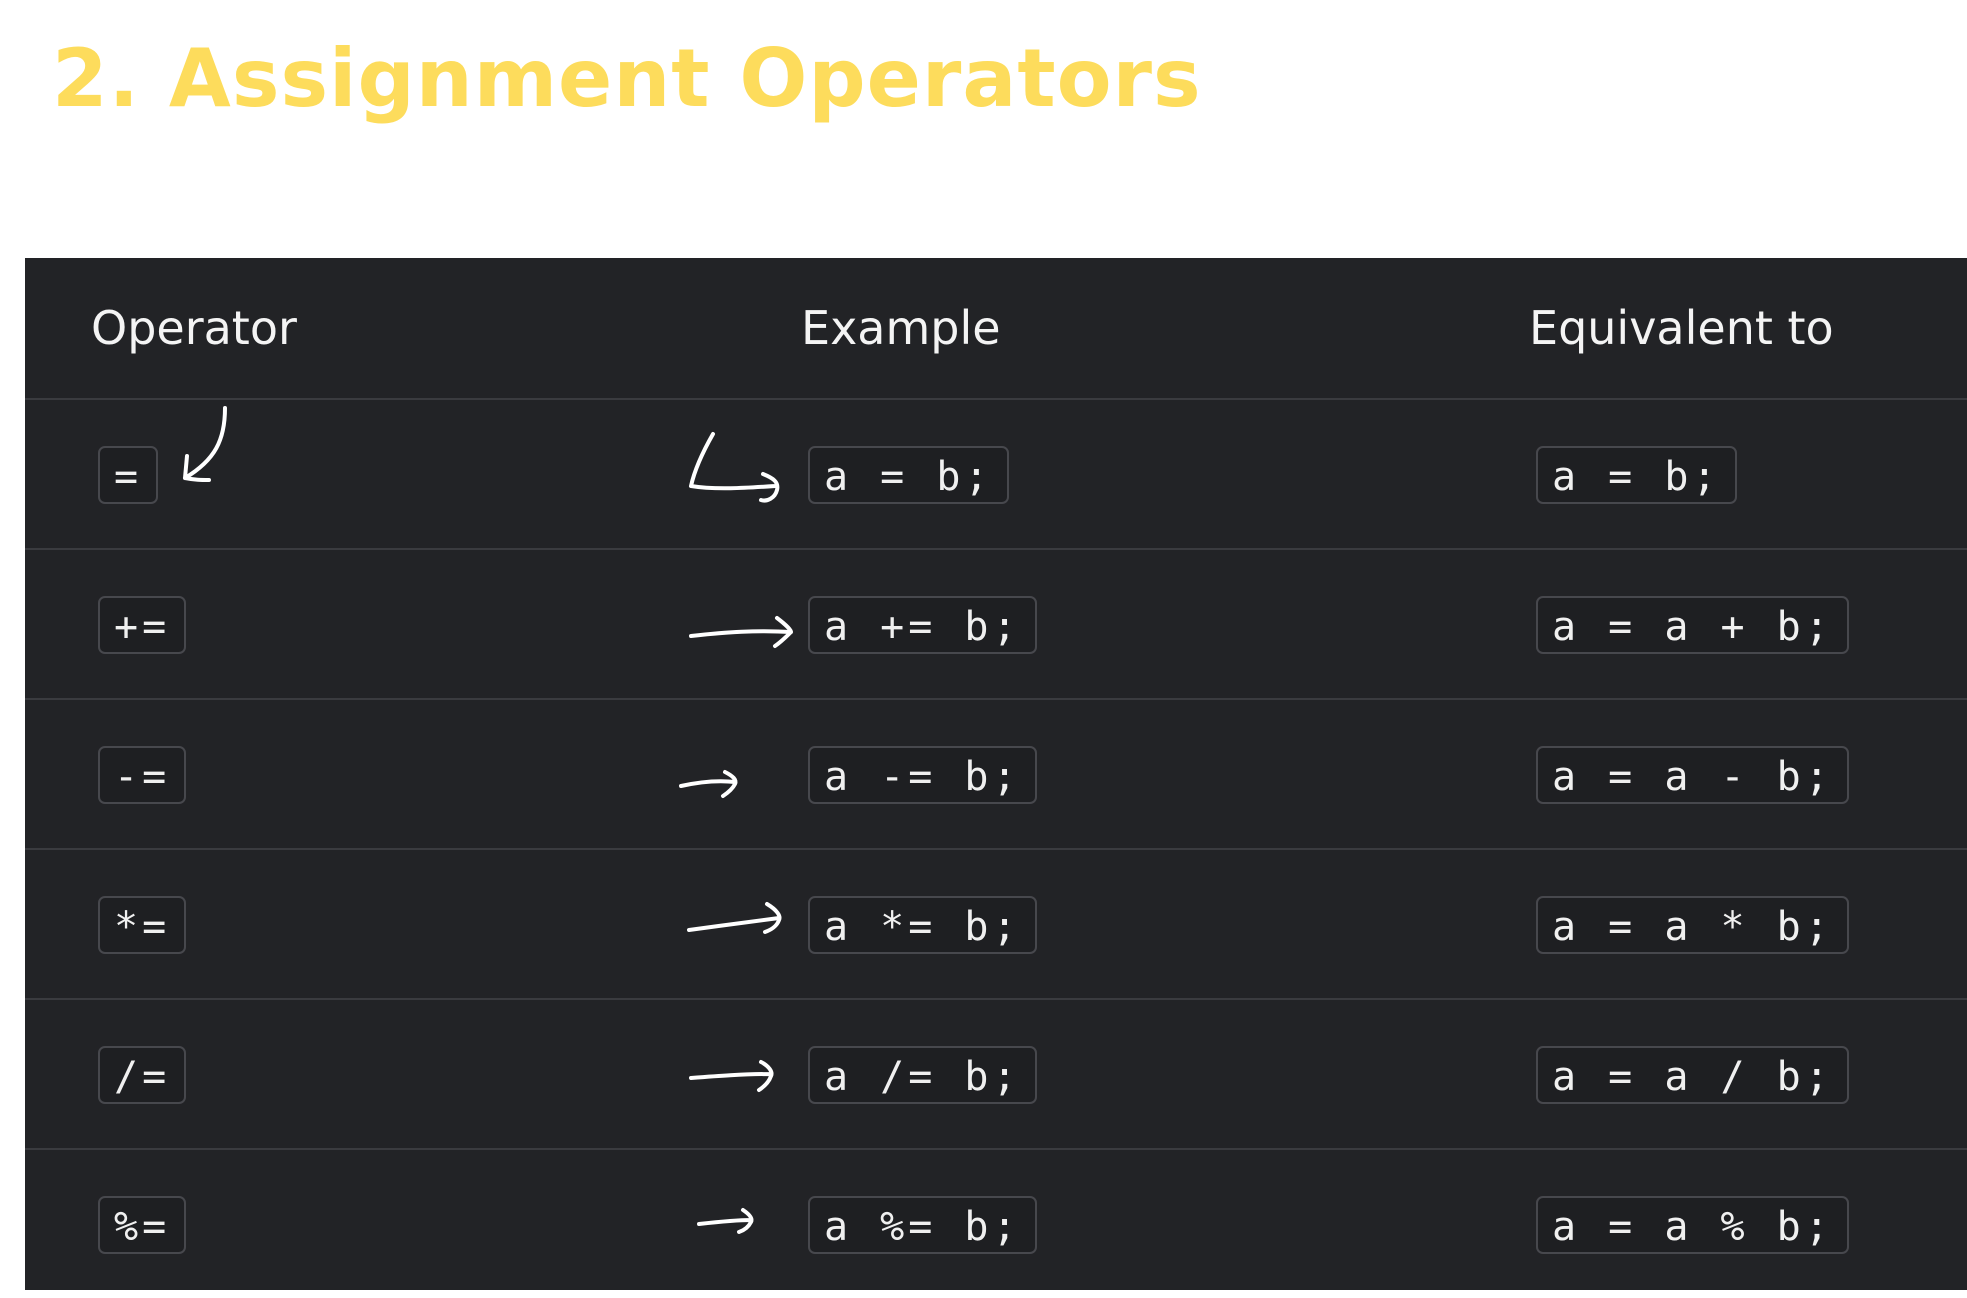 The height and width of the screenshot is (1298, 1967). I want to click on operator-code: -=, so click(142, 775).